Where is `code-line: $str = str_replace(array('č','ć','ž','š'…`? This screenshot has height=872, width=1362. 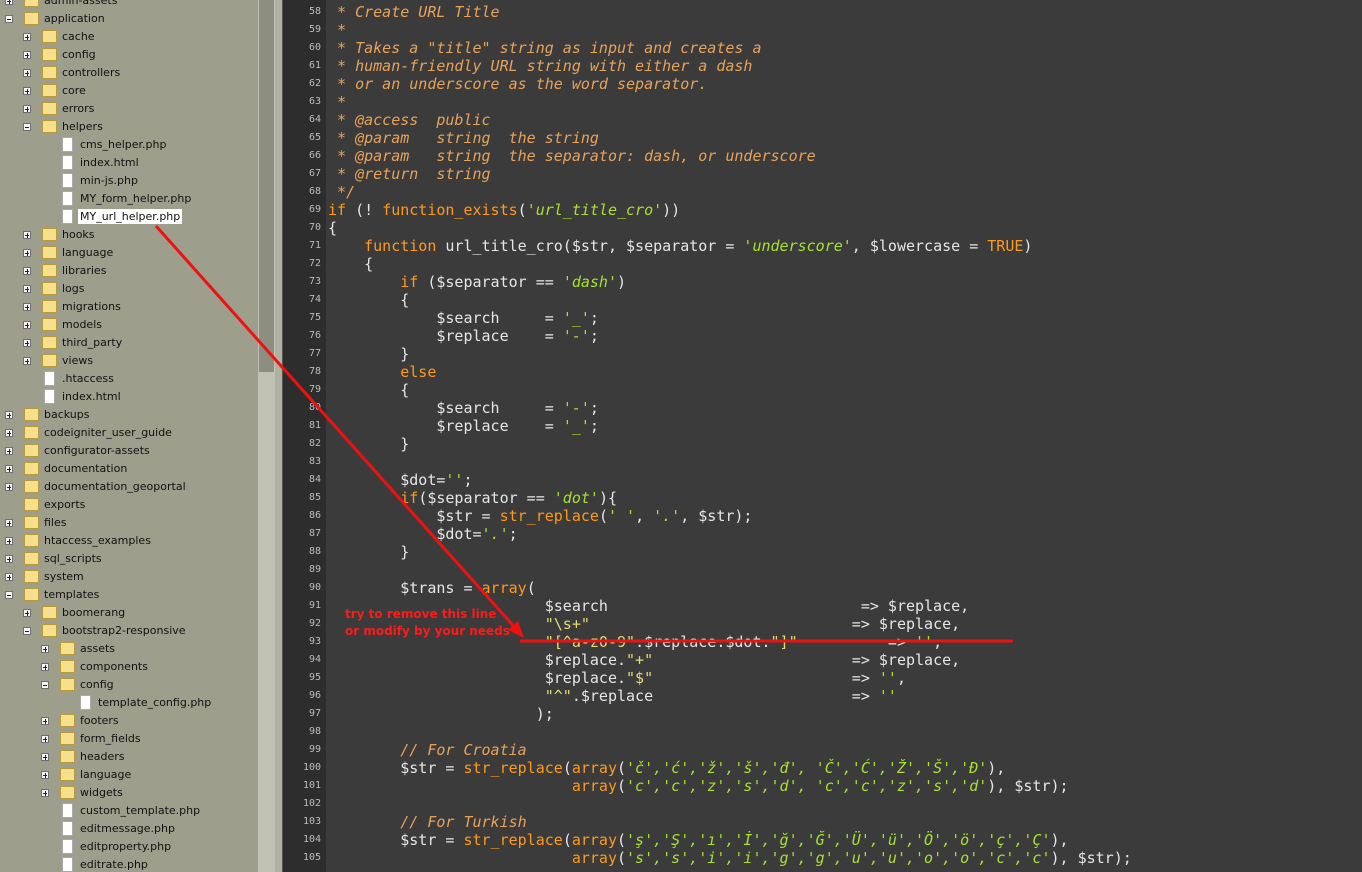
code-line: $str = str_replace(array('č','ć','ž','š'… is located at coordinates (666, 768).